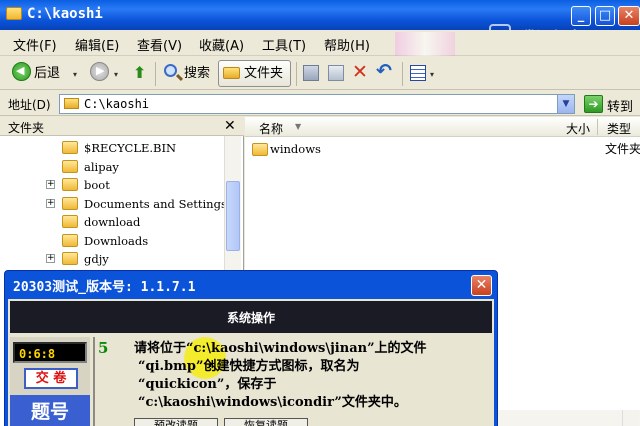 This screenshot has height=426, width=640. Describe the element at coordinates (96, 259) in the screenshot. I see `tree-item-label: gdjy` at that location.